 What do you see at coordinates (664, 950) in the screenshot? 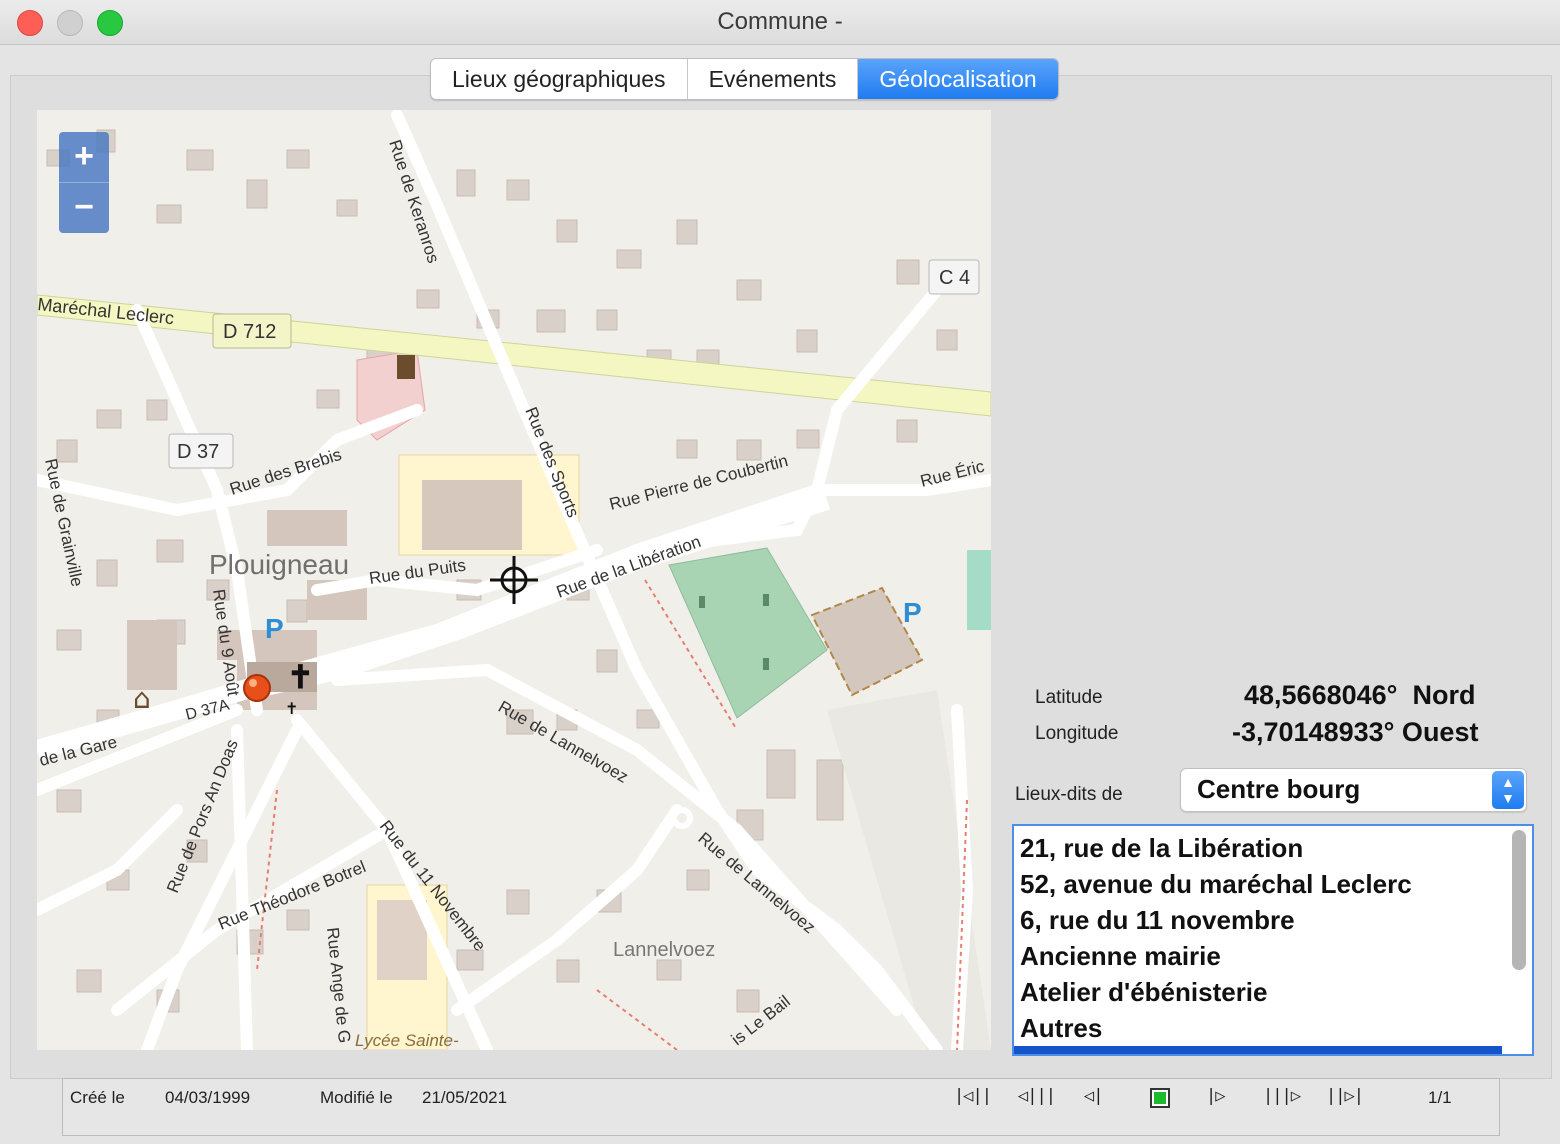
I see `label-lannelvoez-place: Lannelvoez` at bounding box center [664, 950].